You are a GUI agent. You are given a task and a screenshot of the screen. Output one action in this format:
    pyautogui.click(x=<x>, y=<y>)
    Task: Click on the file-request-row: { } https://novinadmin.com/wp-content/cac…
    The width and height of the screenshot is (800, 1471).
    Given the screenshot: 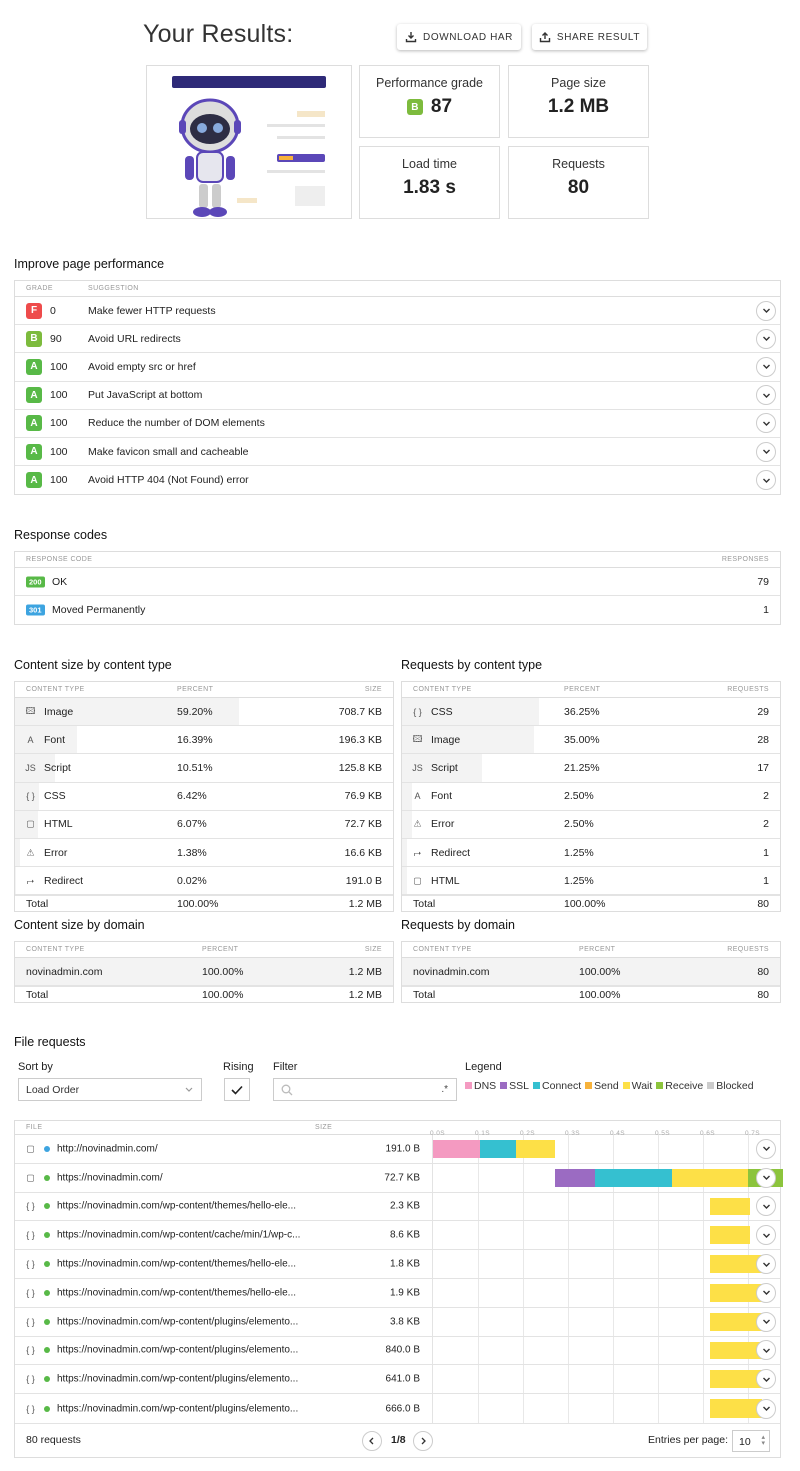 What is the action you would take?
    pyautogui.click(x=397, y=1236)
    